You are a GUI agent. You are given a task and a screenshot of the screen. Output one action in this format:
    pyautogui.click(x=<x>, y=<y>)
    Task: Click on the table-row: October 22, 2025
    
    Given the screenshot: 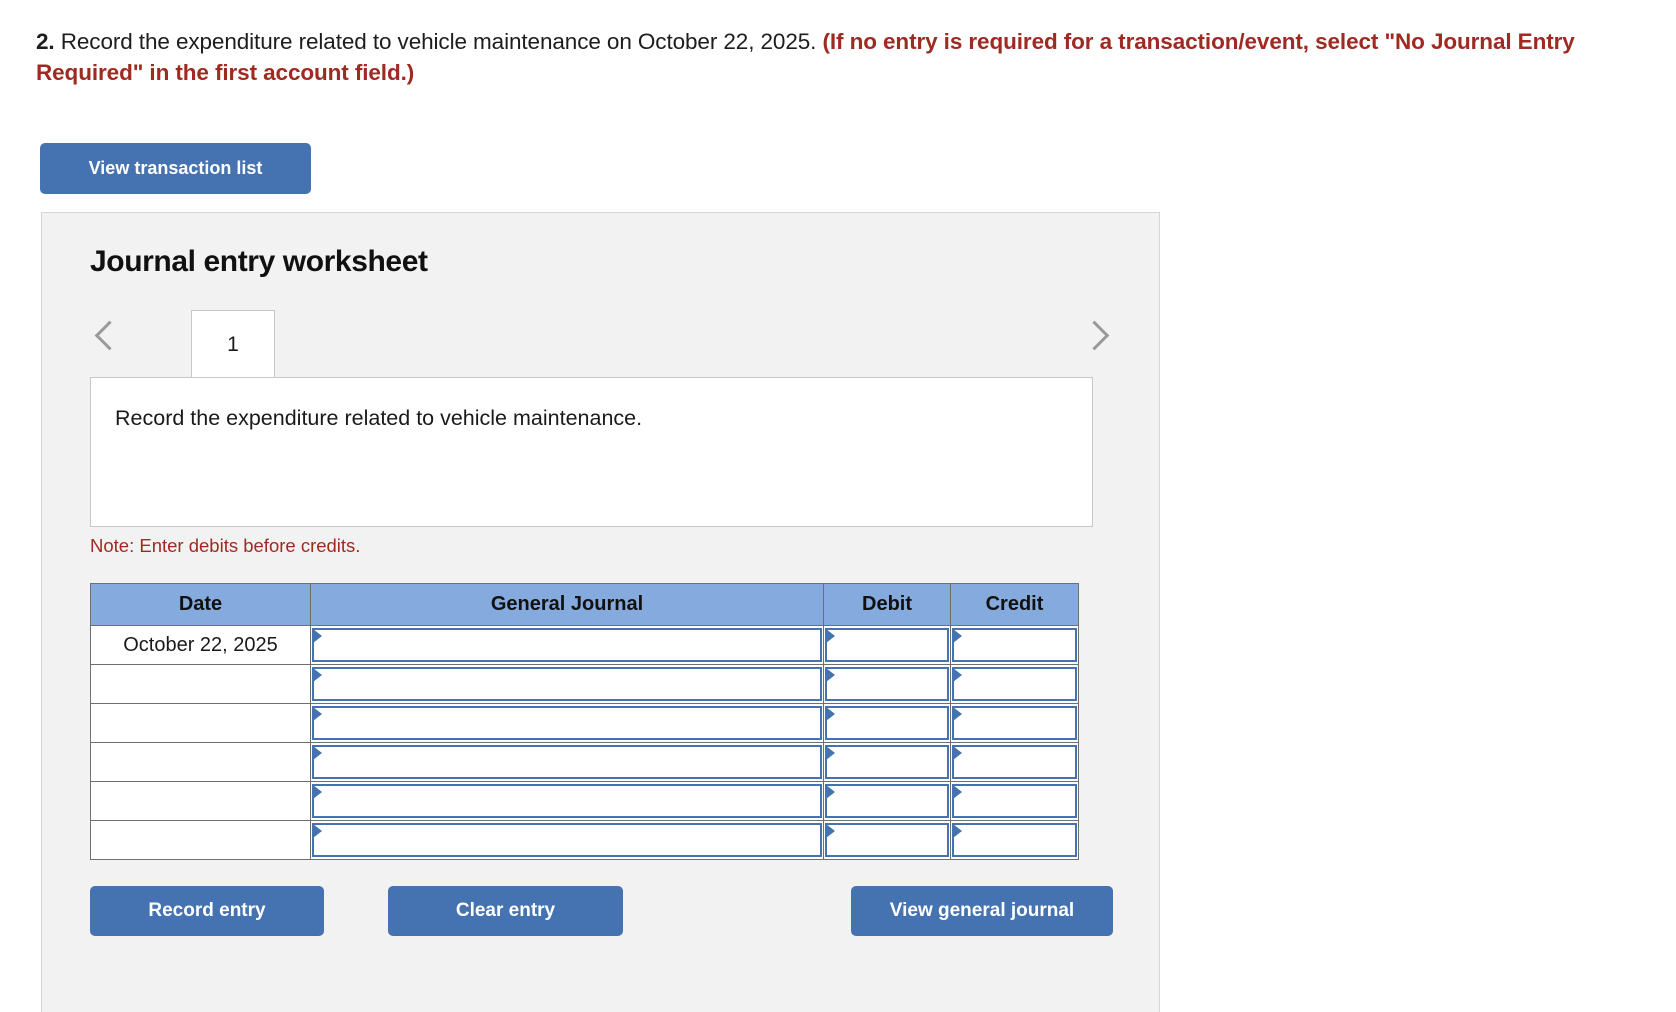 What is the action you would take?
    pyautogui.click(x=584, y=645)
    